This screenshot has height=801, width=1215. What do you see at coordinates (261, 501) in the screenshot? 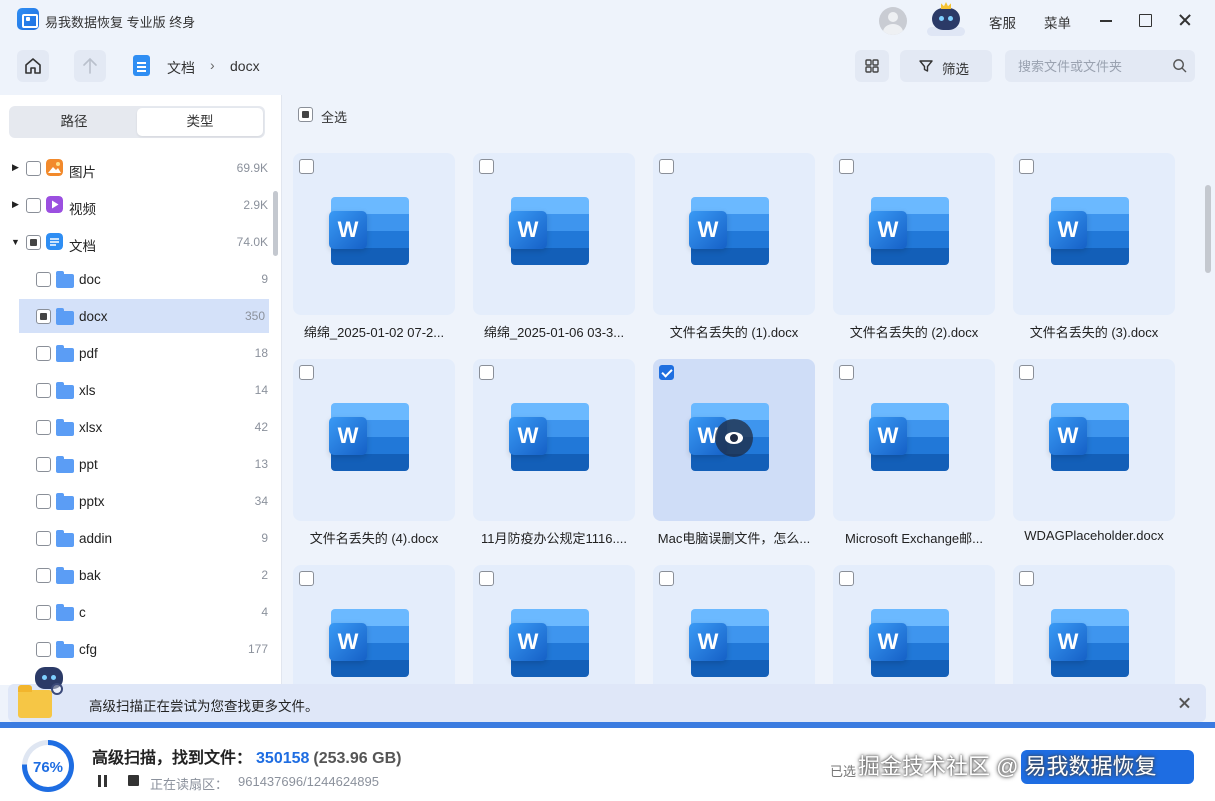
I see `subfolder-count: 34` at bounding box center [261, 501].